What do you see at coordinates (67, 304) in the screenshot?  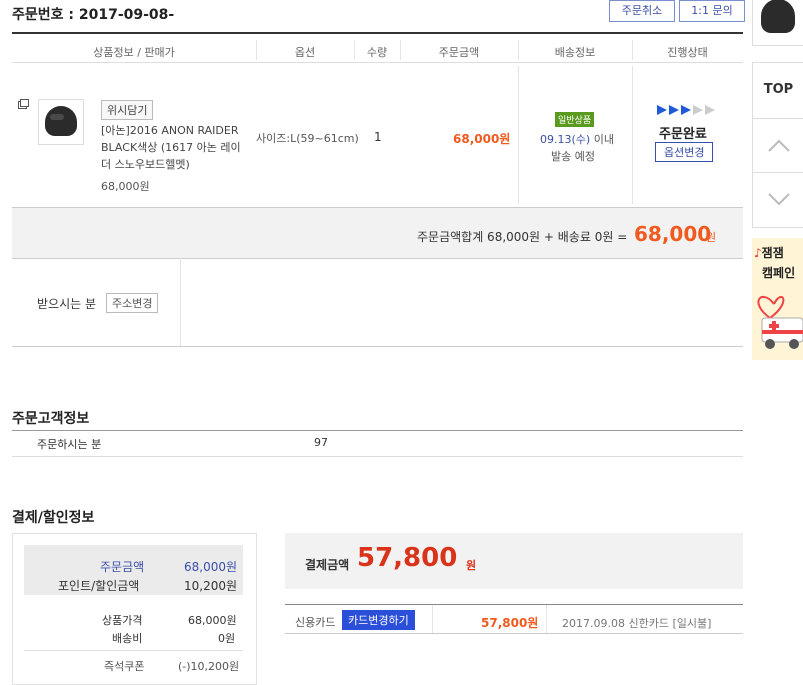 I see `receiver-label: 받으시는 분` at bounding box center [67, 304].